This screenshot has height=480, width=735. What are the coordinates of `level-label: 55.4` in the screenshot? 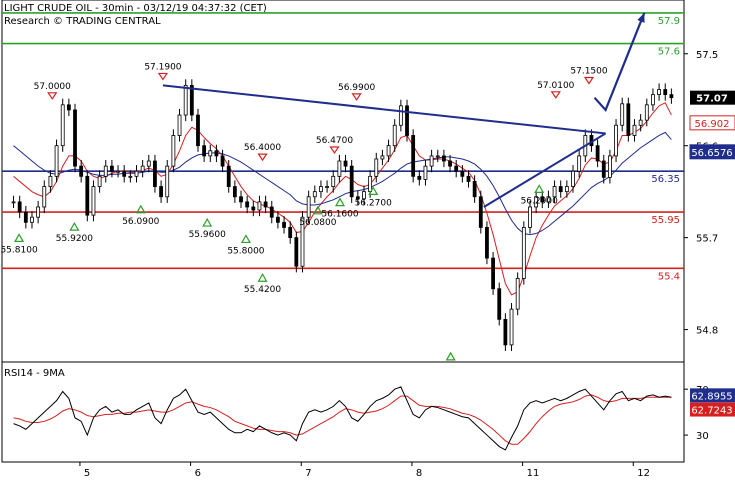 It's located at (669, 276).